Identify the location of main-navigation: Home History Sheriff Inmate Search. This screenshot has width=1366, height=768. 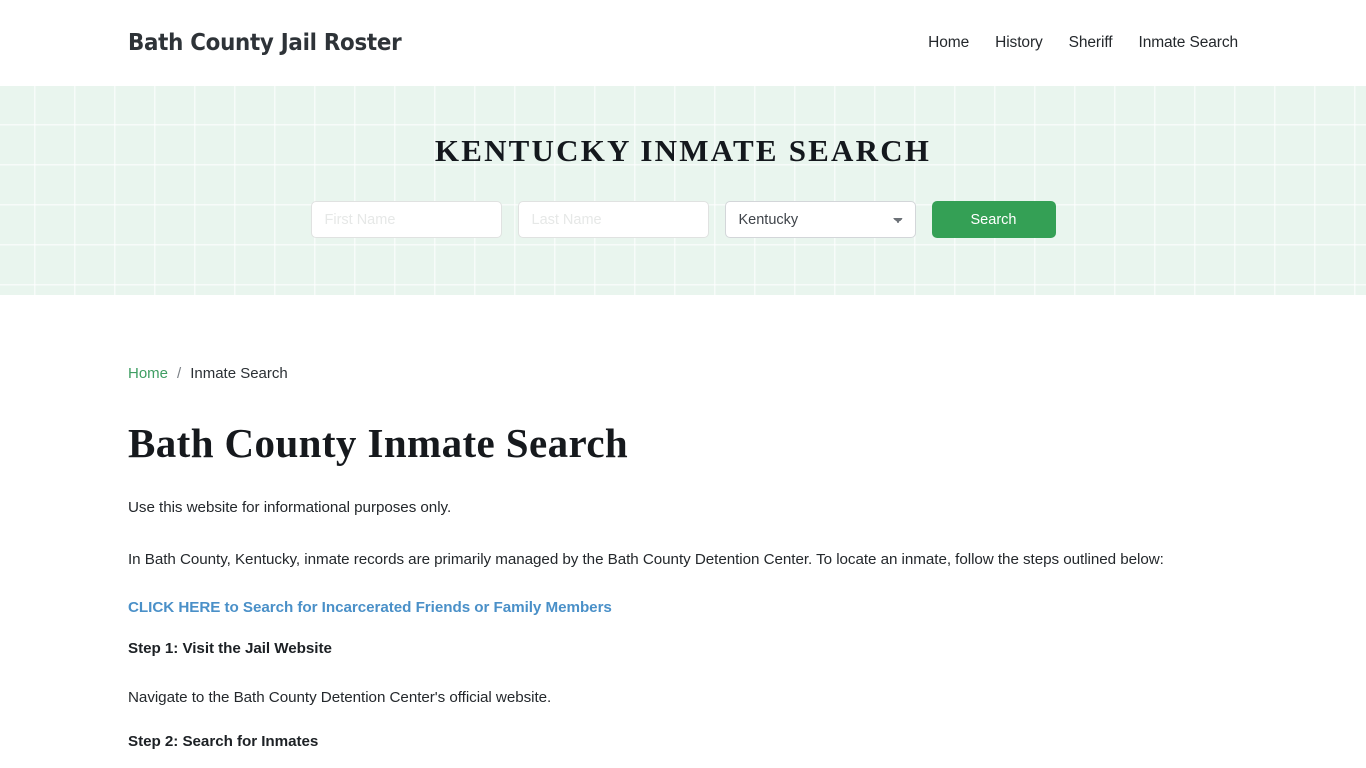
(1083, 43).